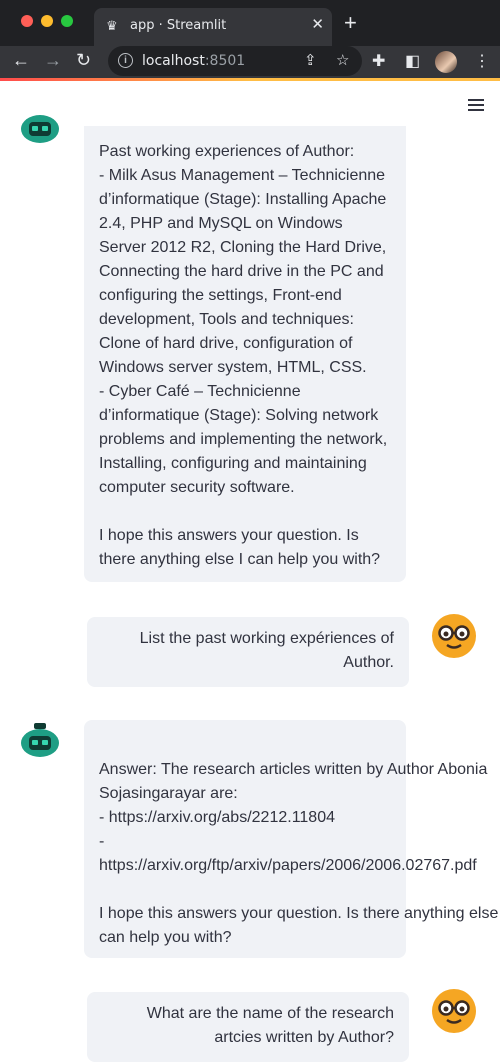 The width and height of the screenshot is (500, 1062). Describe the element at coordinates (21, 60) in the screenshot. I see `back-icon: ←` at that location.